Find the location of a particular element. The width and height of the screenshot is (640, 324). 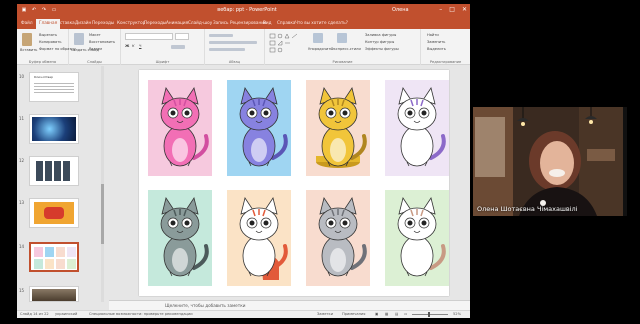

shape-fill-button: Заливка фигуры is located at coordinates (380, 35).